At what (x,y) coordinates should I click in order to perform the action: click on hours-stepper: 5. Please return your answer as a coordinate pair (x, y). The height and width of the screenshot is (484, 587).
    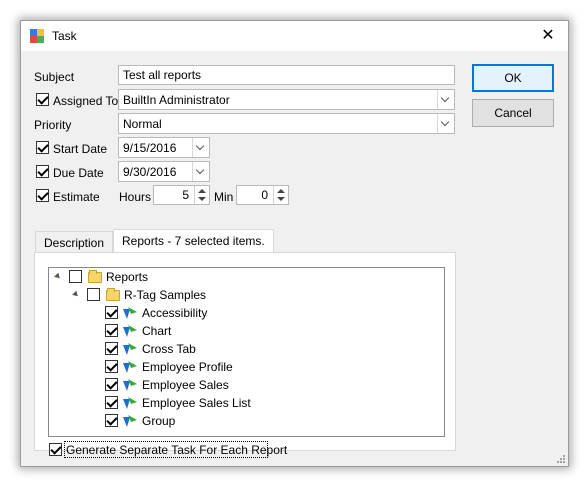
    Looking at the image, I should click on (181, 195).